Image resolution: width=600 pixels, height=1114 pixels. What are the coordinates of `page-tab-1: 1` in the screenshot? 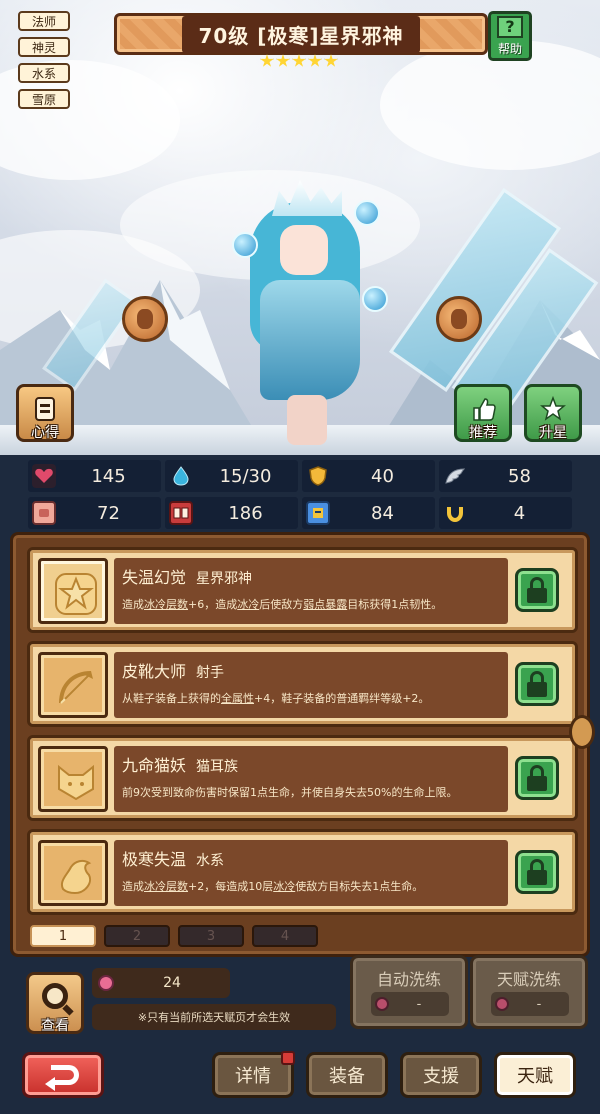 It's located at (63, 936).